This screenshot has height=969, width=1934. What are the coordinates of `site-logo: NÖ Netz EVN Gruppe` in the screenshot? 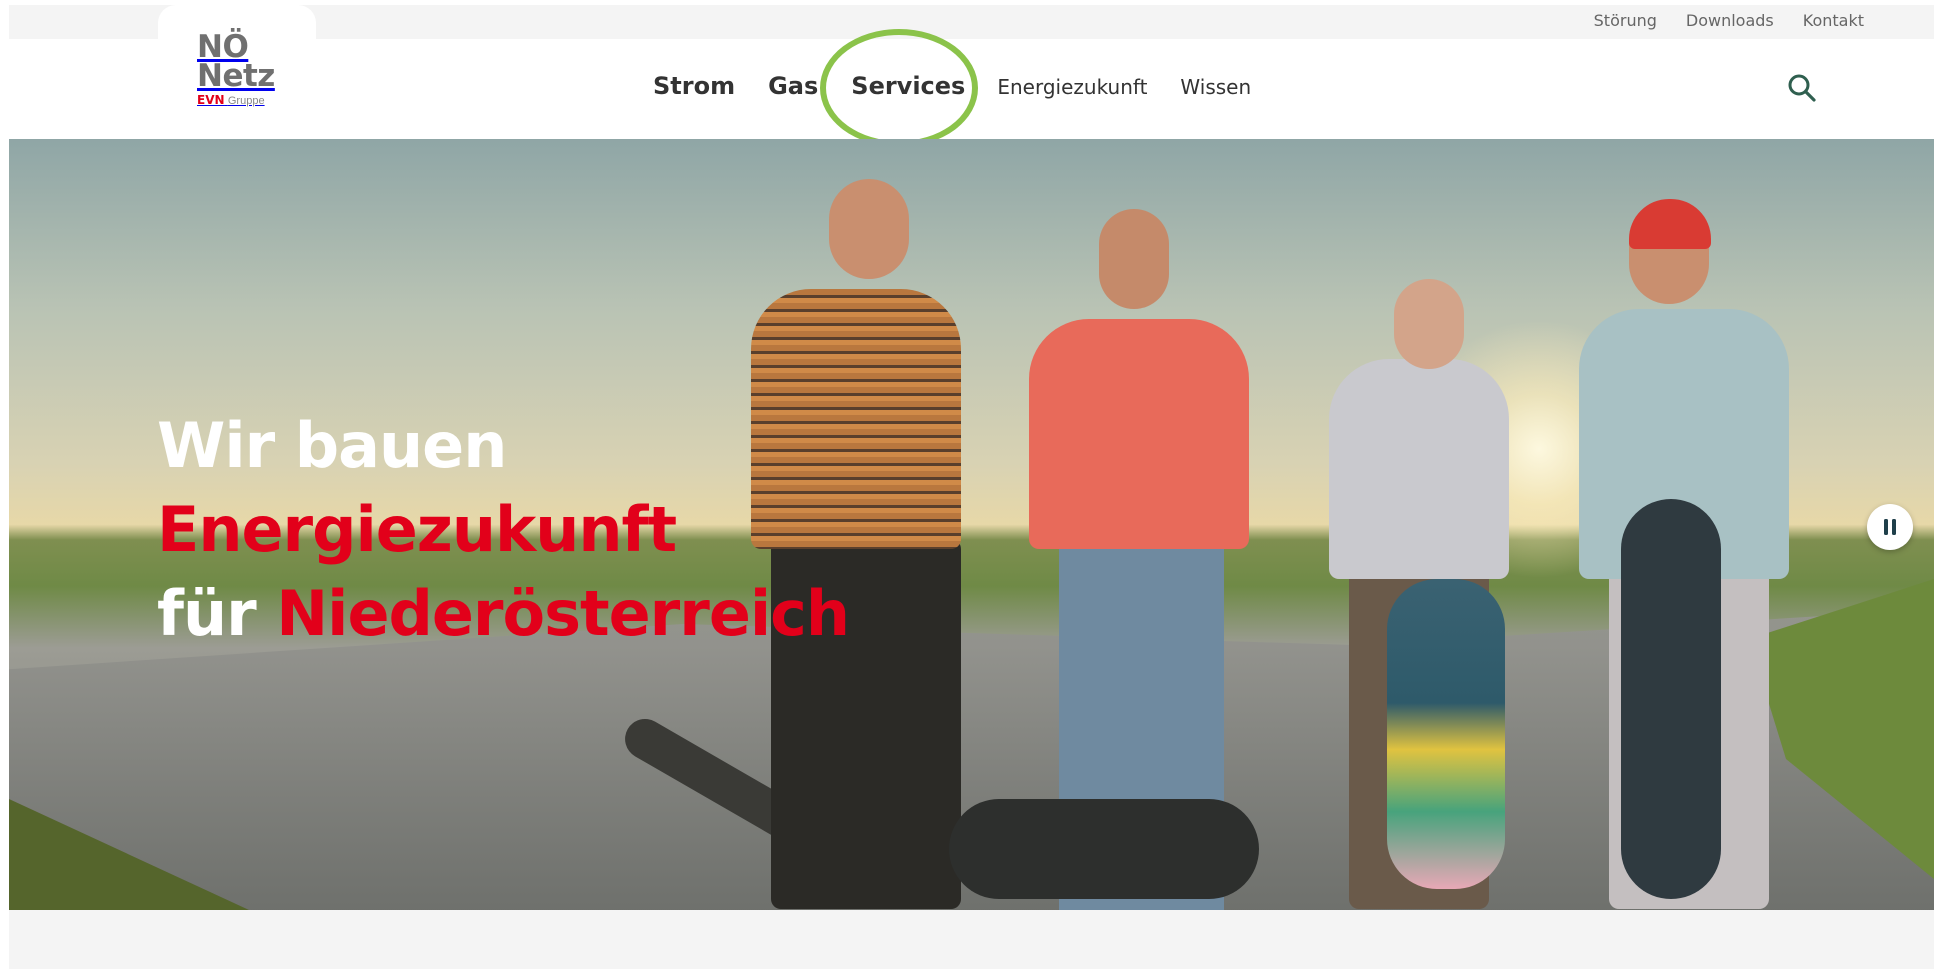 It's located at (247, 70).